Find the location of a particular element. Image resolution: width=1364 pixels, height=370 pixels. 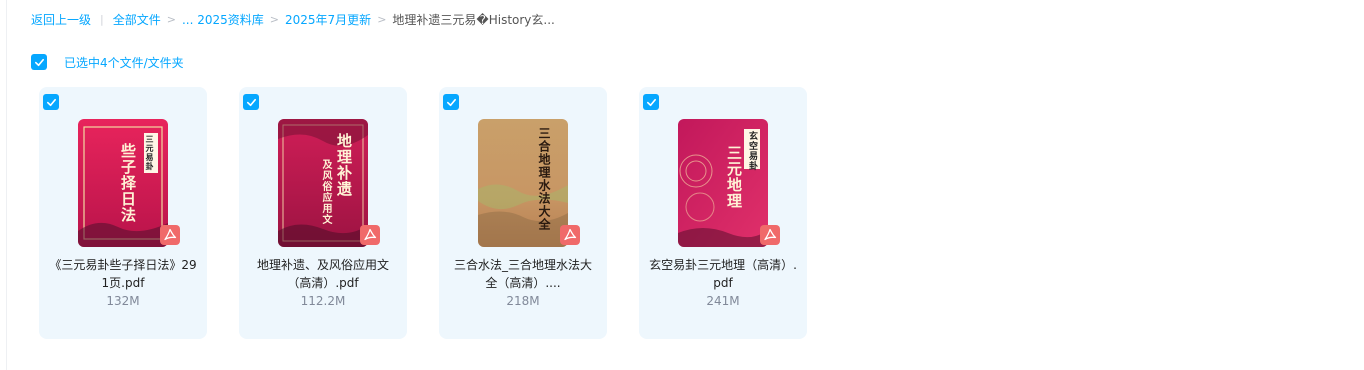

panel-divider is located at coordinates (6, 185).